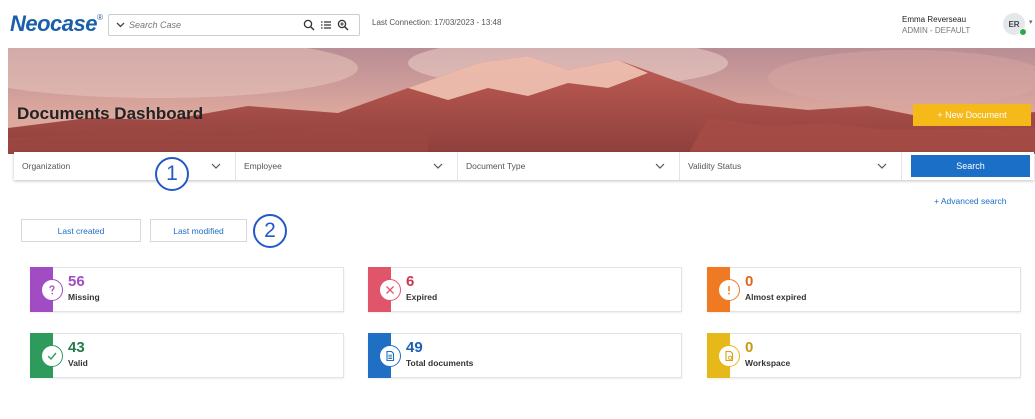 Image resolution: width=1035 pixels, height=419 pixels. I want to click on filter-label: Document Type, so click(496, 166).